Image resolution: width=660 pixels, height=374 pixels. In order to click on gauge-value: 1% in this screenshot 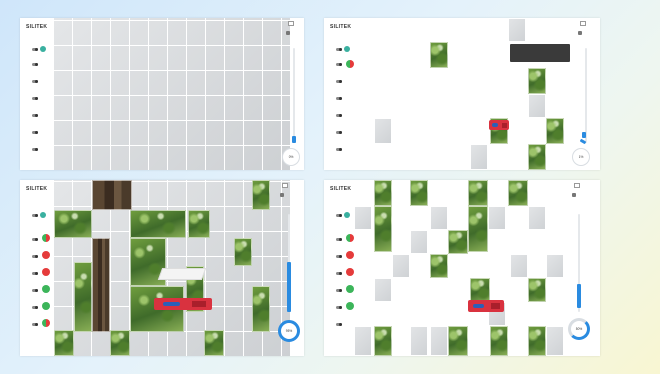, I will do `click(581, 157)`.